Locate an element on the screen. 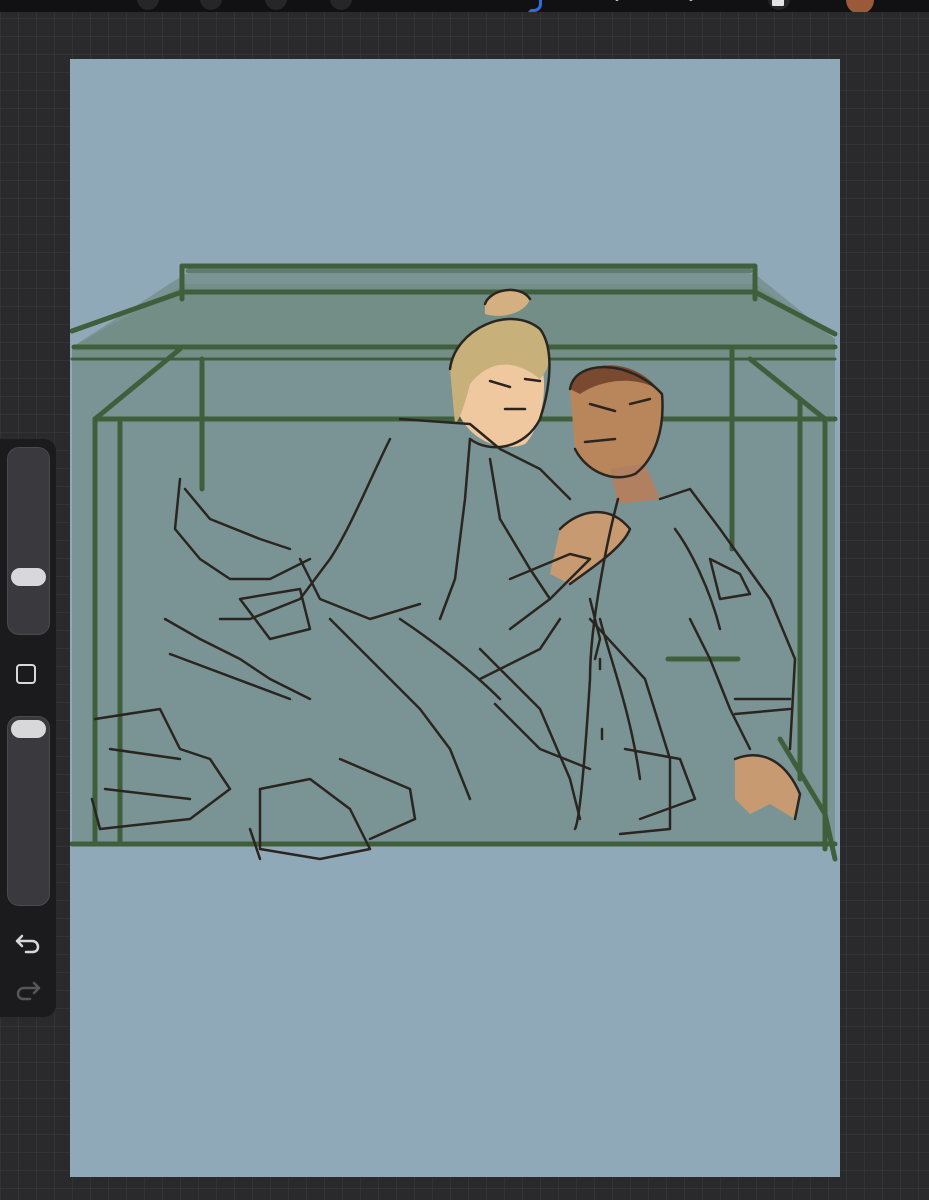 The image size is (929, 1200). side-panel is located at coordinates (28, 728).